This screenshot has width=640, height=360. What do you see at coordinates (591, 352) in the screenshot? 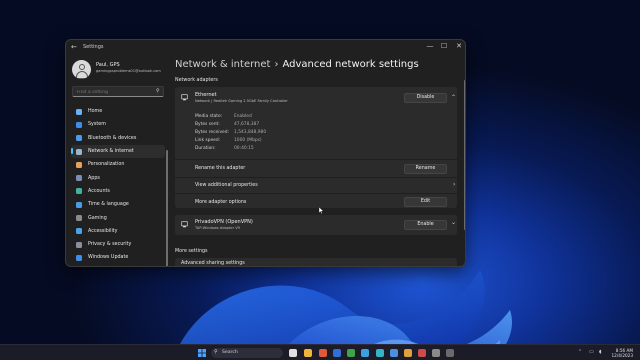
I see `network-icon: ▭` at bounding box center [591, 352].